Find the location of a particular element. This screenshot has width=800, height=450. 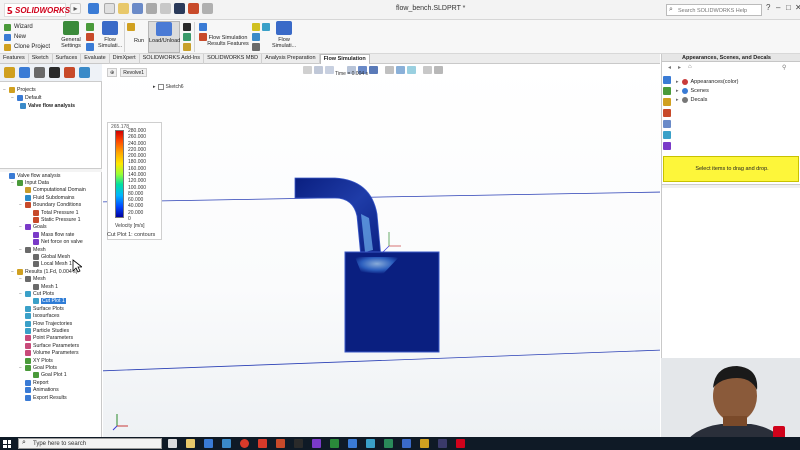

surface-plot-icon is located at coordinates (187, 37).